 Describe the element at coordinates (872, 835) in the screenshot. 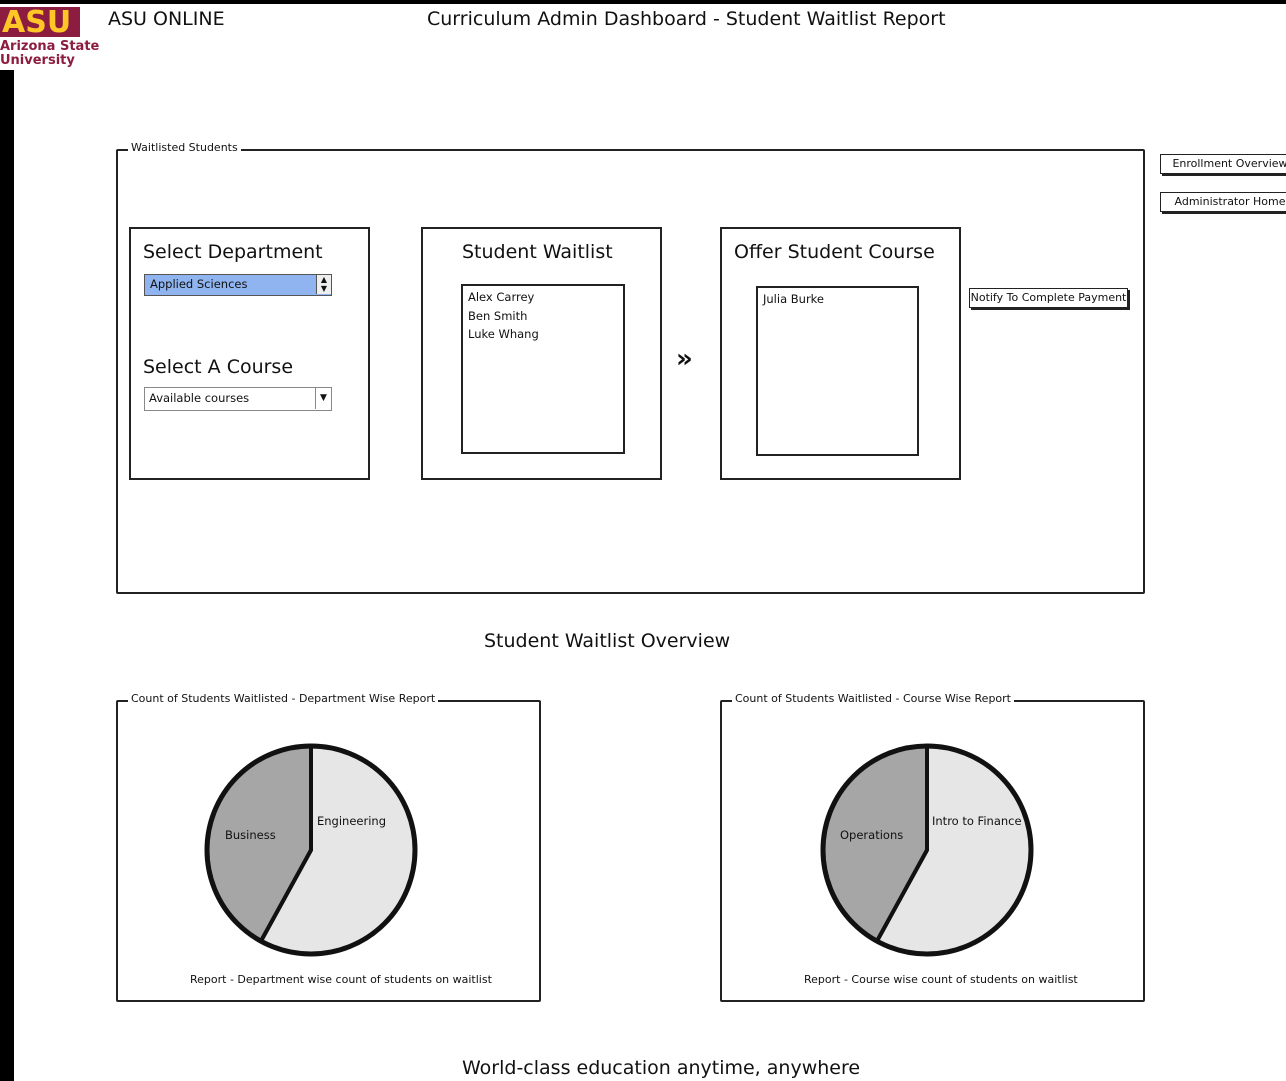

I see `pie-label-operations: Operations` at that location.